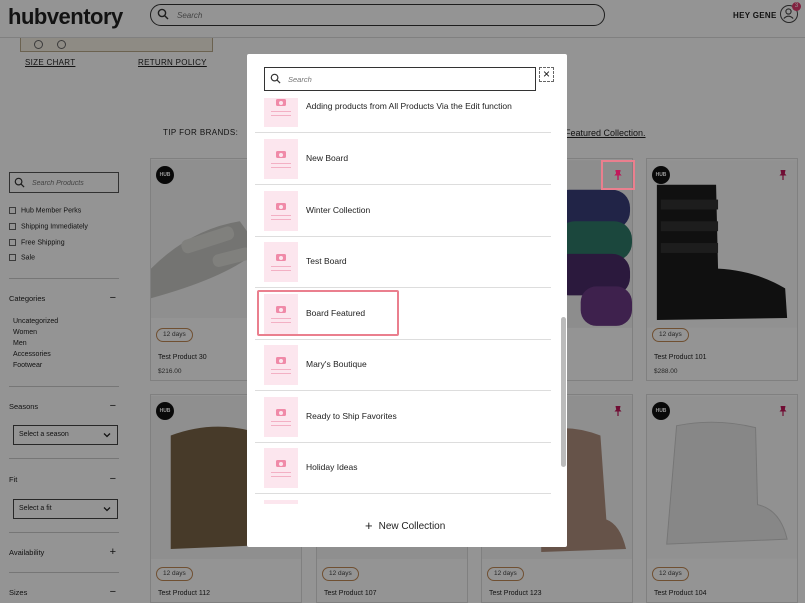 The height and width of the screenshot is (603, 805). I want to click on active-pin-highlight, so click(618, 175).